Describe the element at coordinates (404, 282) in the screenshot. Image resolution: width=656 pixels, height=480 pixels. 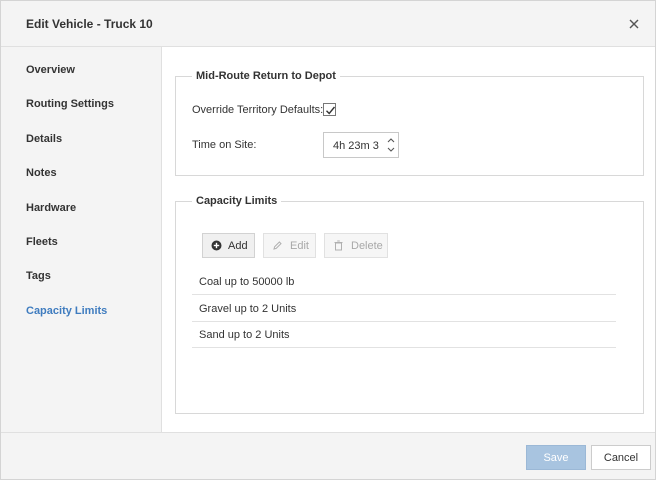
I see `list-item: Coal up to 50000 lb` at that location.